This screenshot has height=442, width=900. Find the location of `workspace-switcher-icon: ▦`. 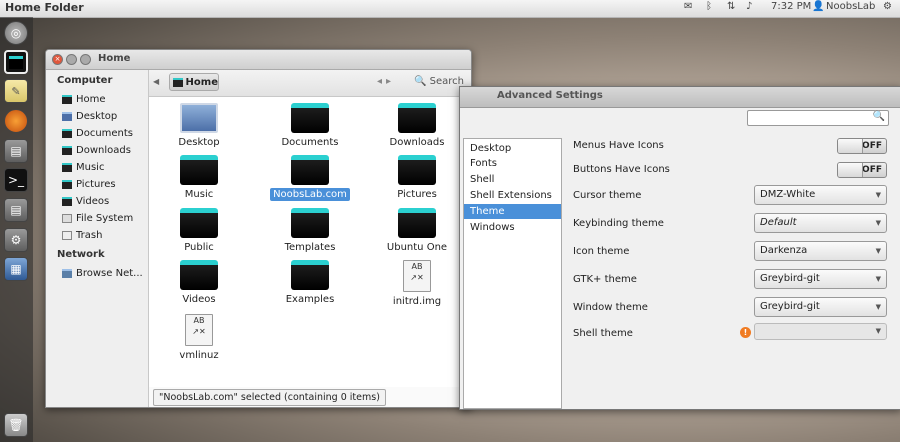

workspace-switcher-icon: ▦ is located at coordinates (16, 269).